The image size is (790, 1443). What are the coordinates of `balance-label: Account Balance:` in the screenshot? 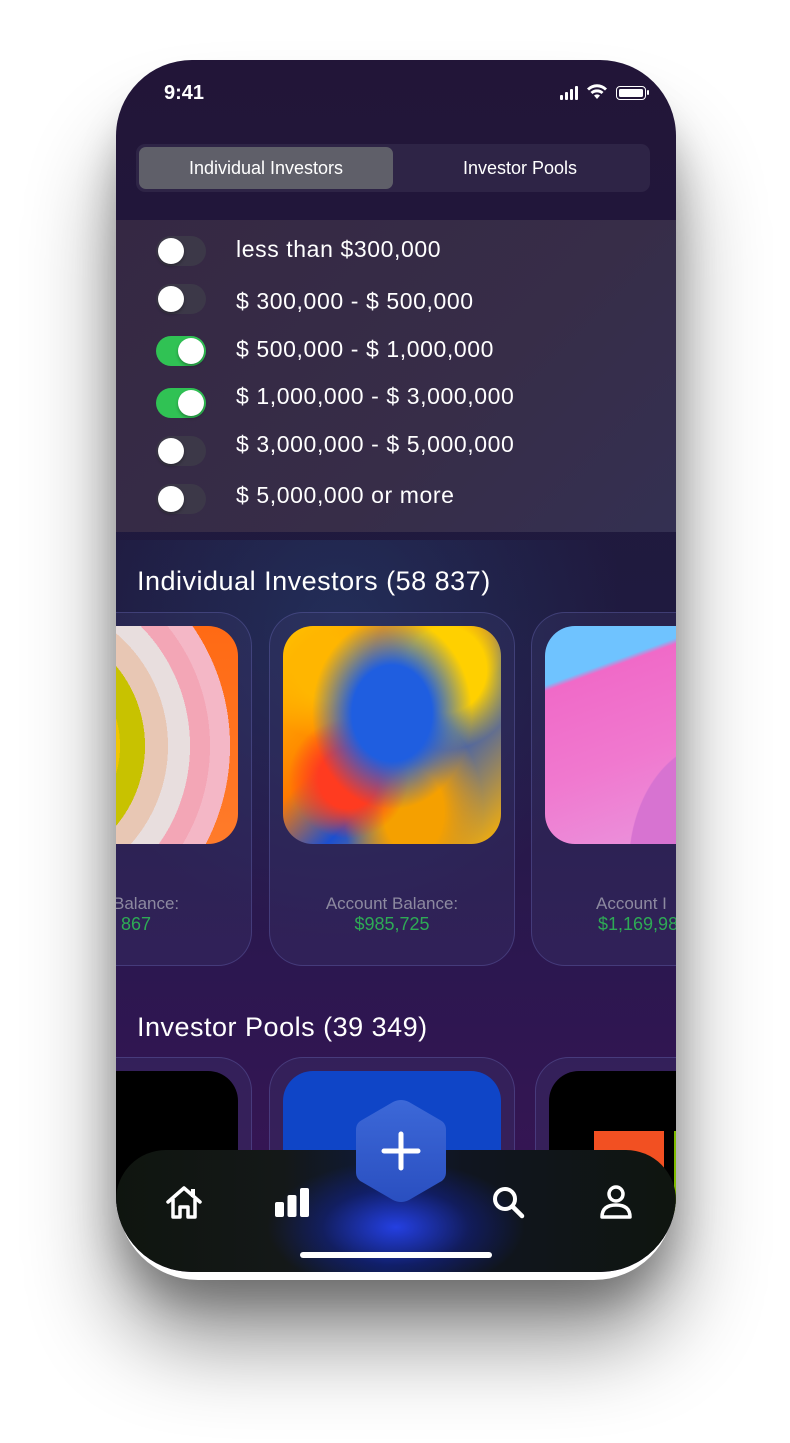 It's located at (392, 903).